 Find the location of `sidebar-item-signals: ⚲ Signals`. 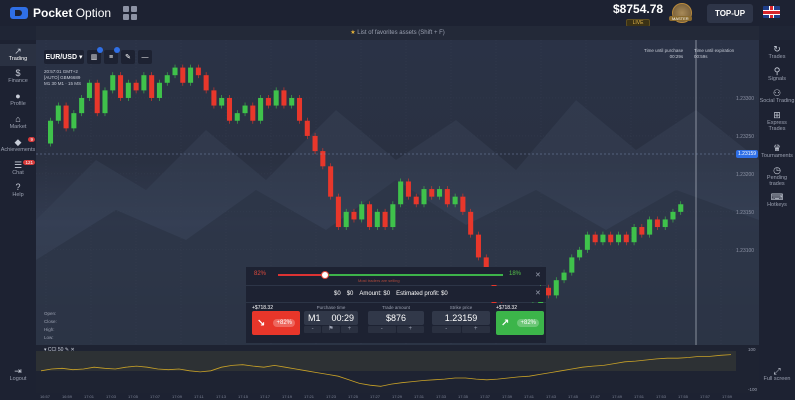

sidebar-item-signals: ⚲ Signals is located at coordinates (777, 74).